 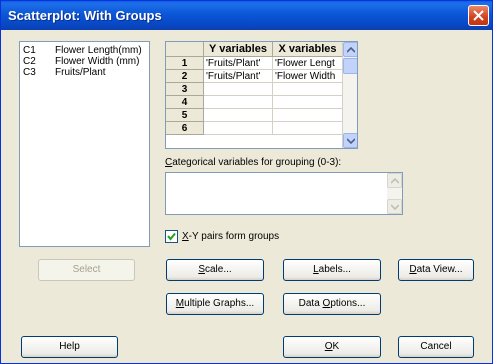 I want to click on variable-name: Flower Width (mm), so click(x=97, y=61).